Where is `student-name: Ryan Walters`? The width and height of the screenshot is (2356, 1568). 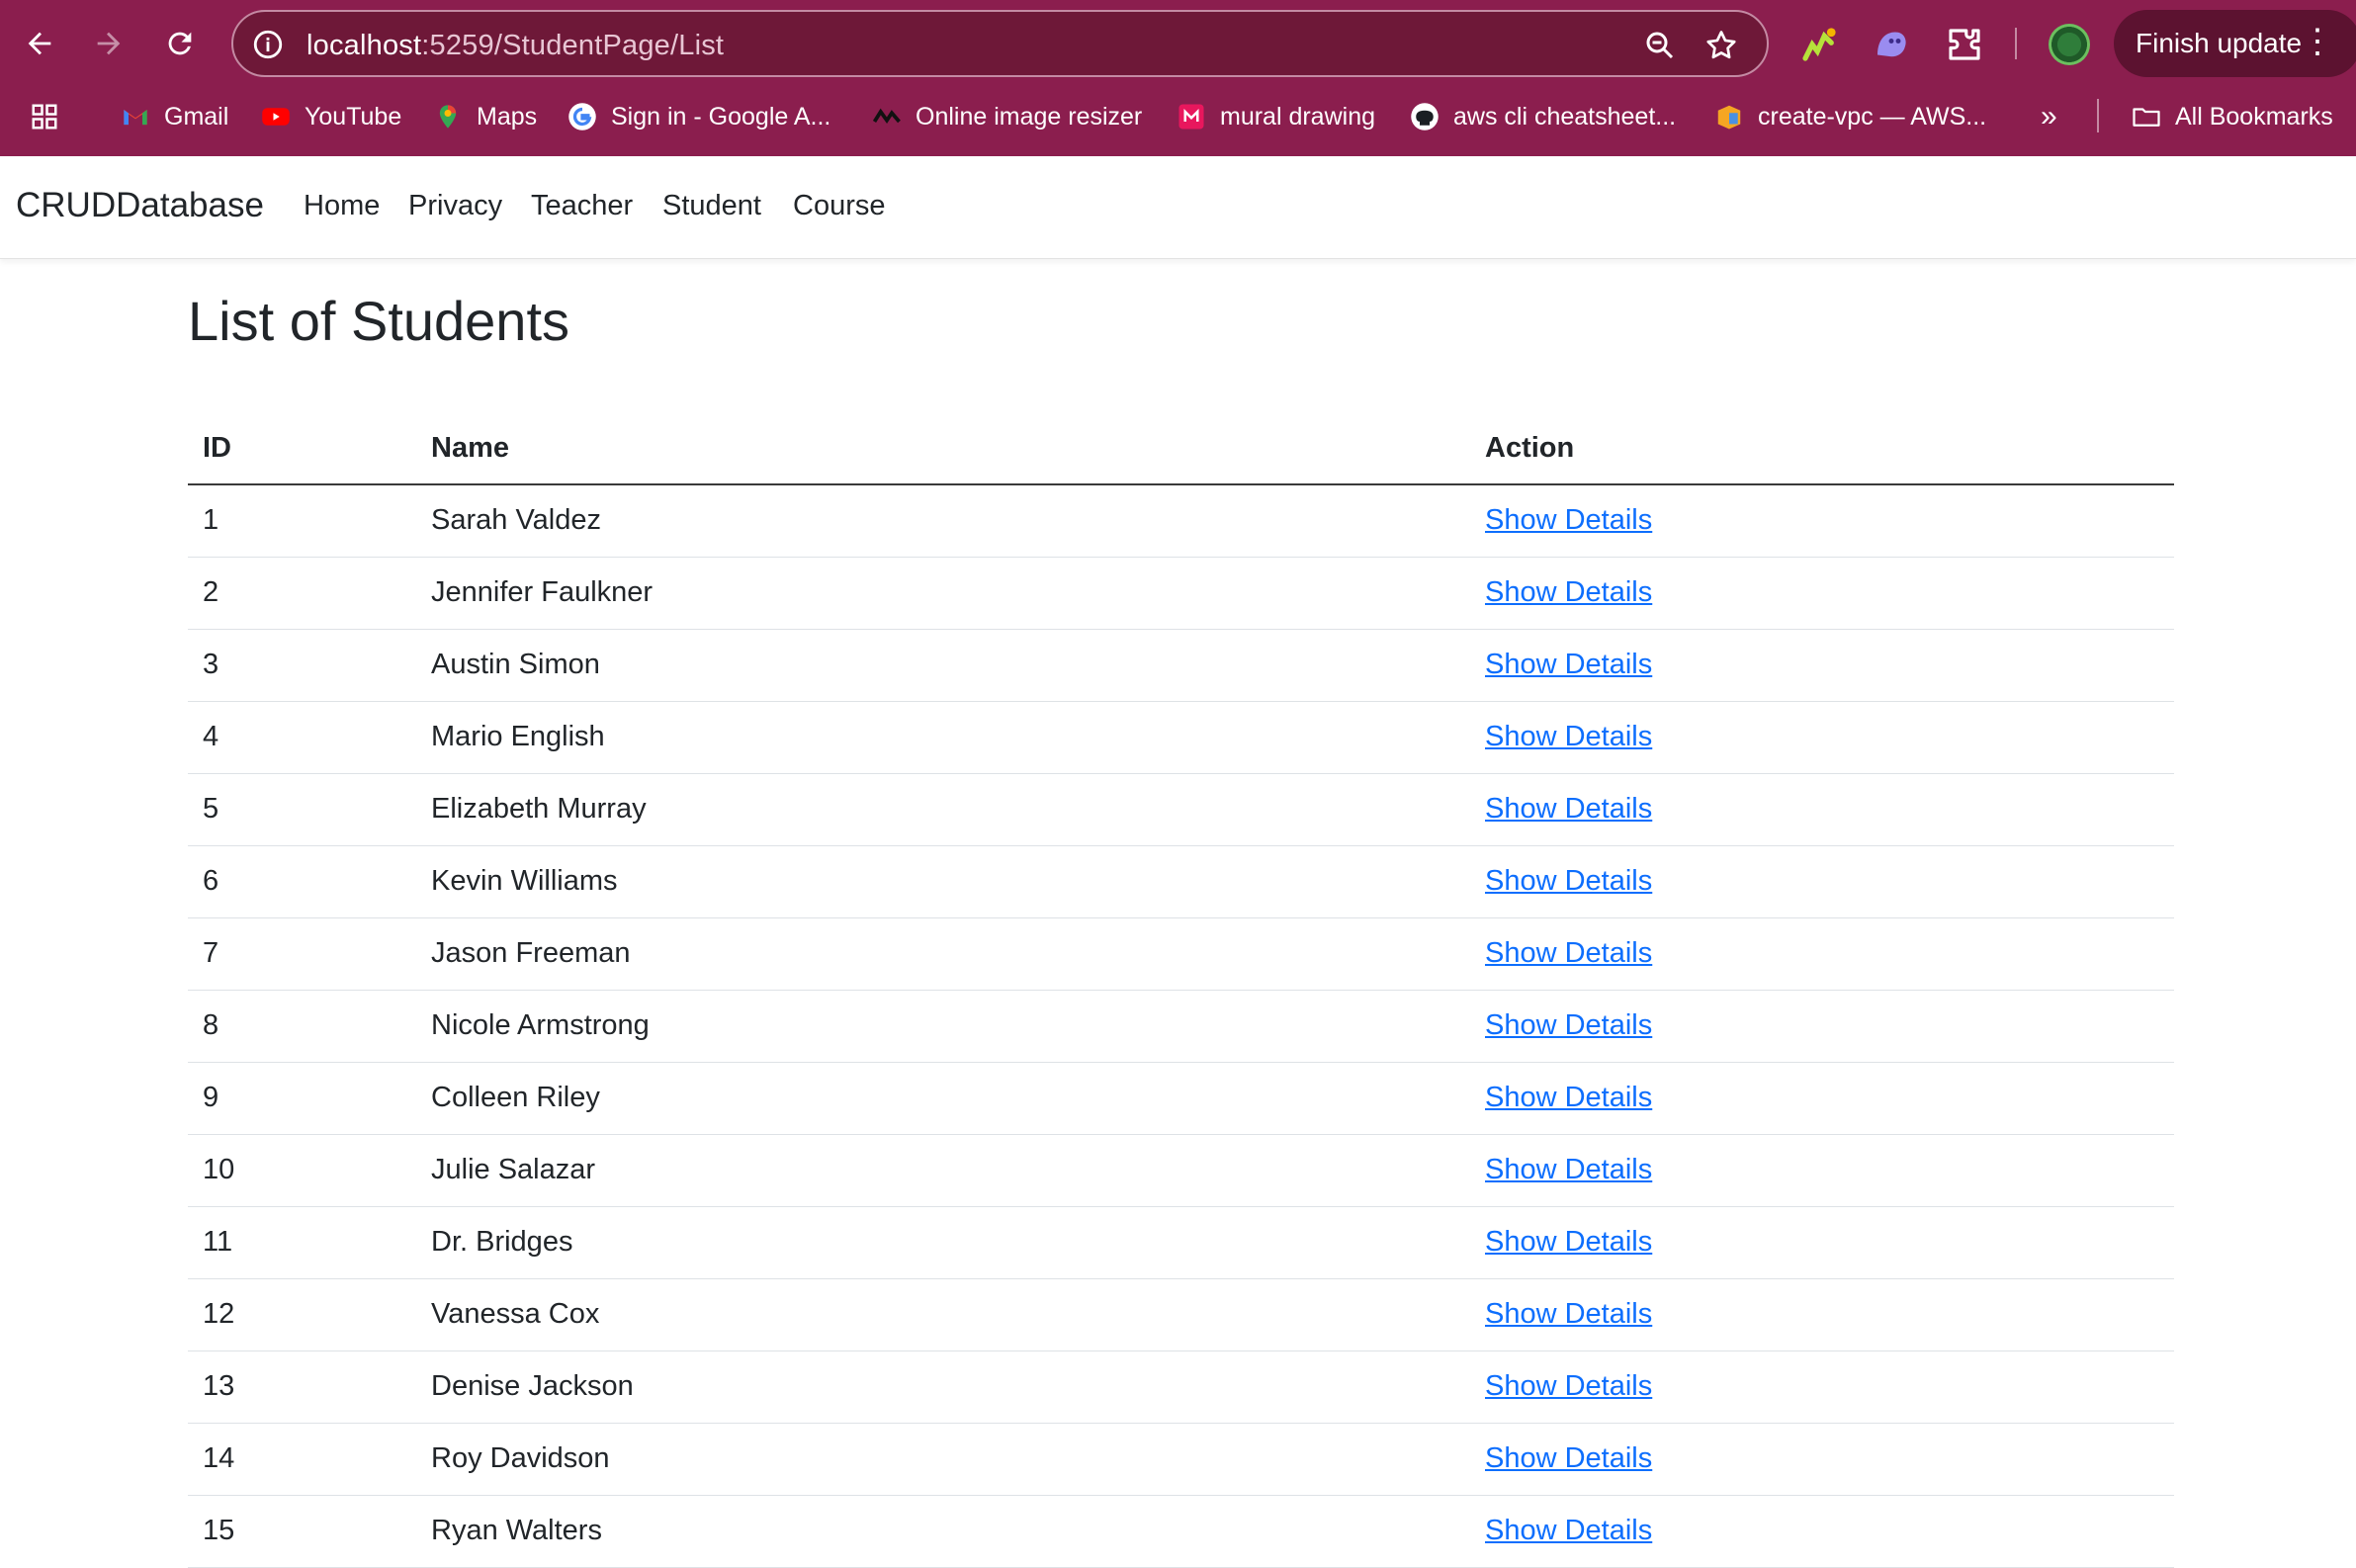
student-name: Ryan Walters is located at coordinates (943, 1531).